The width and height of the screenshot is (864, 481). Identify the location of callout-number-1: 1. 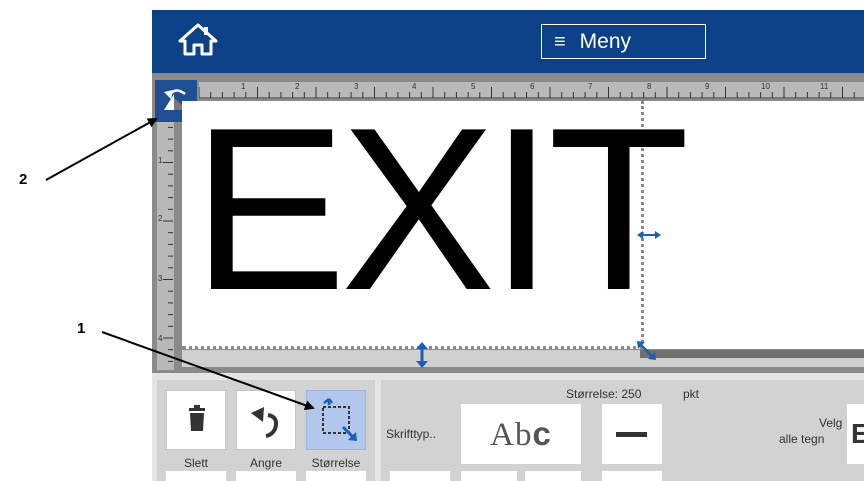
(81, 328).